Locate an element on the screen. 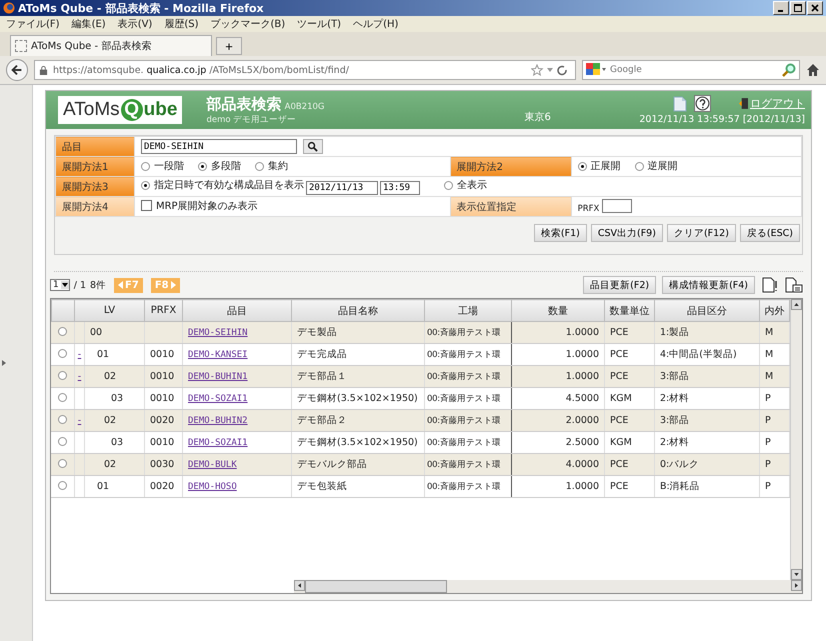 The width and height of the screenshot is (826, 641). time-field: 13:59 is located at coordinates (400, 187).